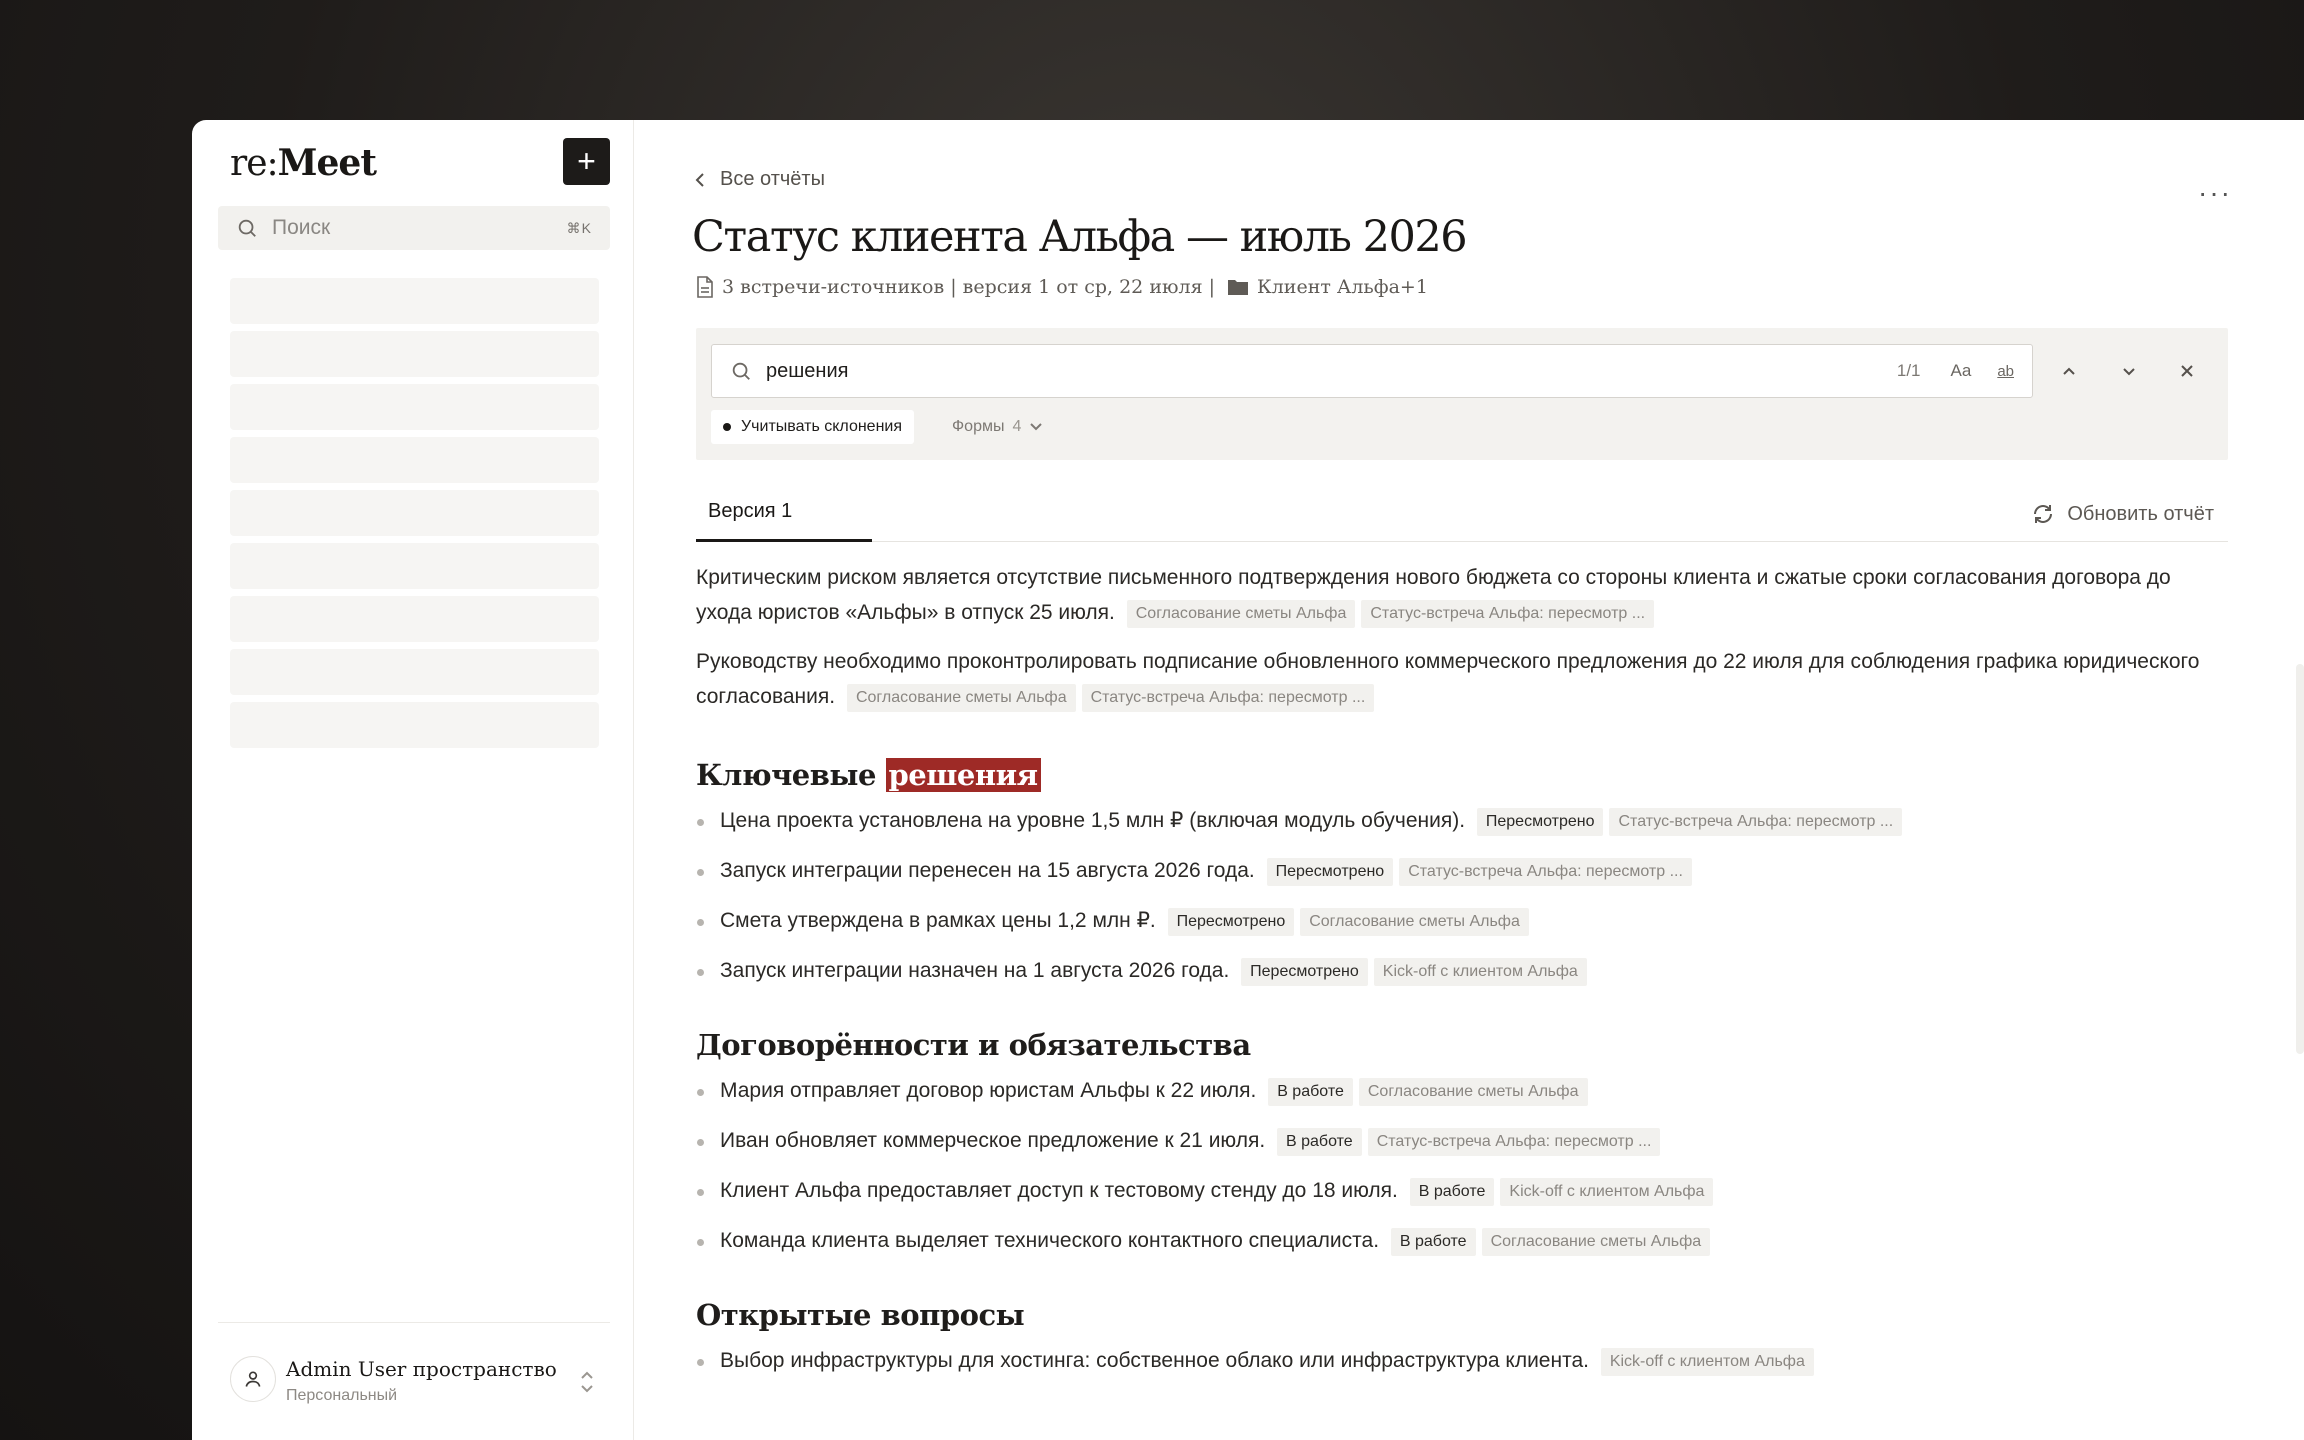 This screenshot has height=1440, width=2304. What do you see at coordinates (303, 163) in the screenshot?
I see `logo: re:Meet` at bounding box center [303, 163].